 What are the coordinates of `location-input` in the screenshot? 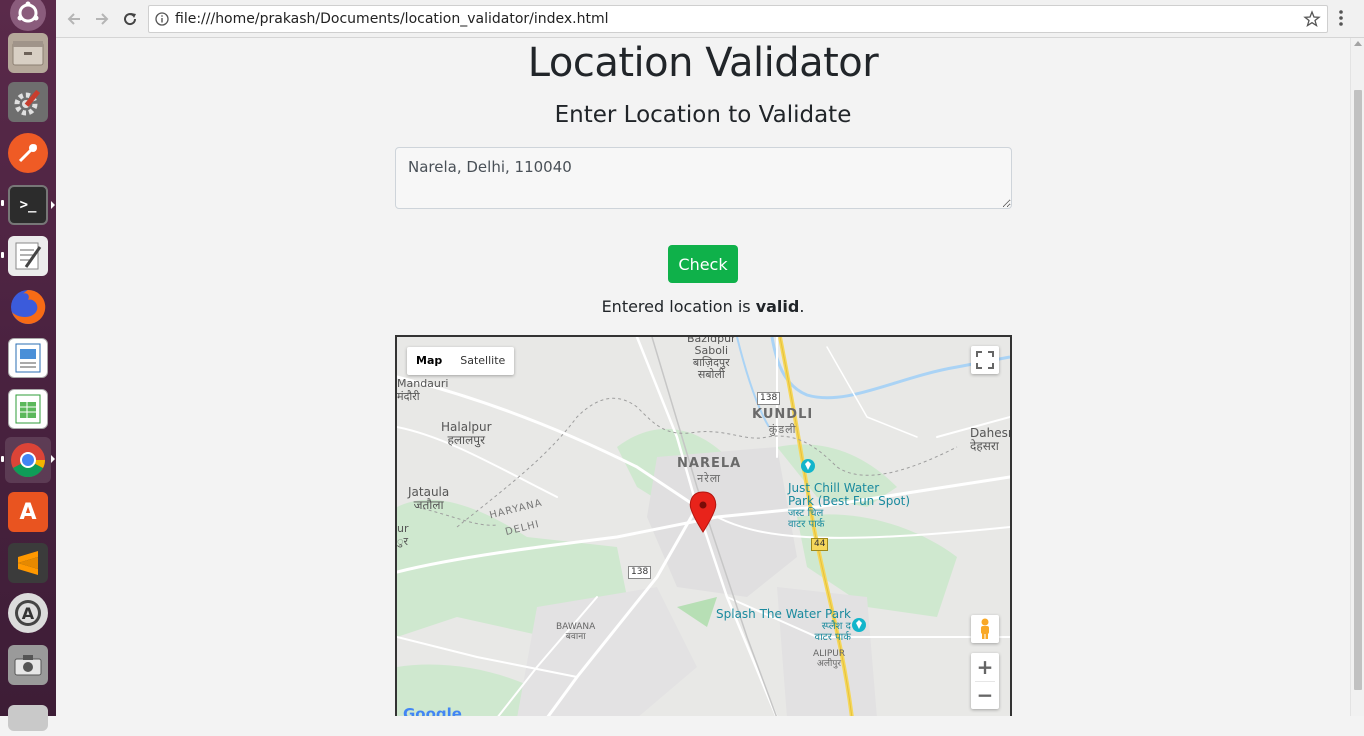 It's located at (703, 178).